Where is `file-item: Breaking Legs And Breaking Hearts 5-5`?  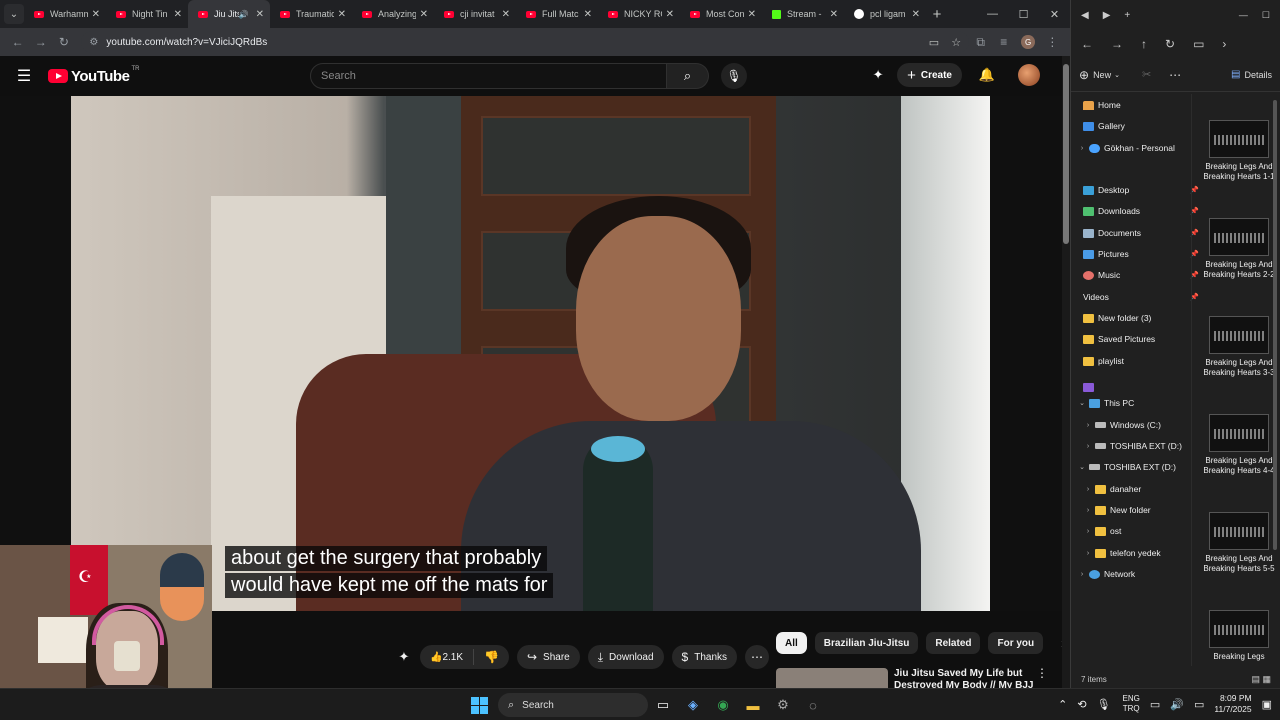
file-item: Breaking Legs And Breaking Hearts 5-5 is located at coordinates (1239, 543).